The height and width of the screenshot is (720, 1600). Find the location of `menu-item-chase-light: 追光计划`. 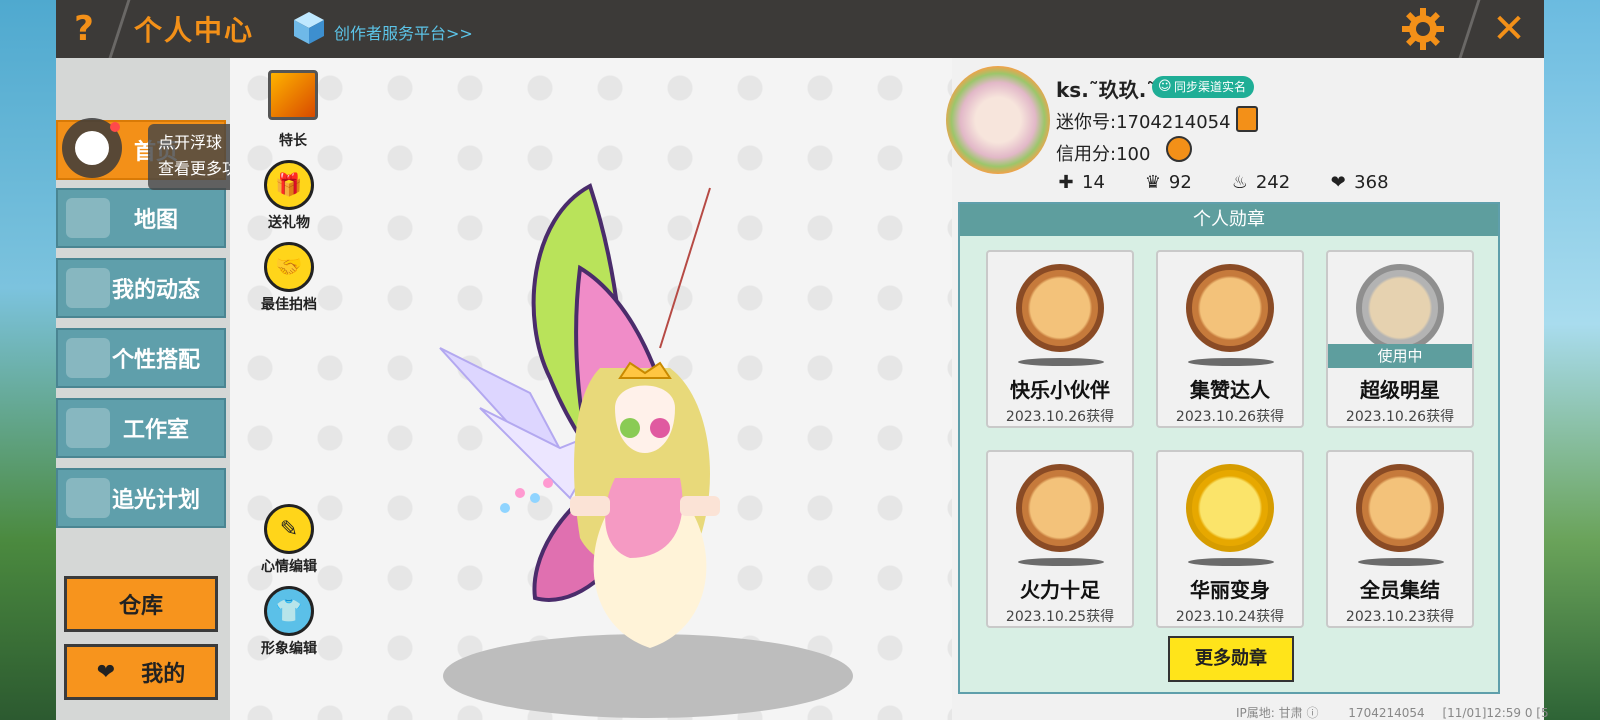

menu-item-chase-light: 追光计划 is located at coordinates (141, 498).